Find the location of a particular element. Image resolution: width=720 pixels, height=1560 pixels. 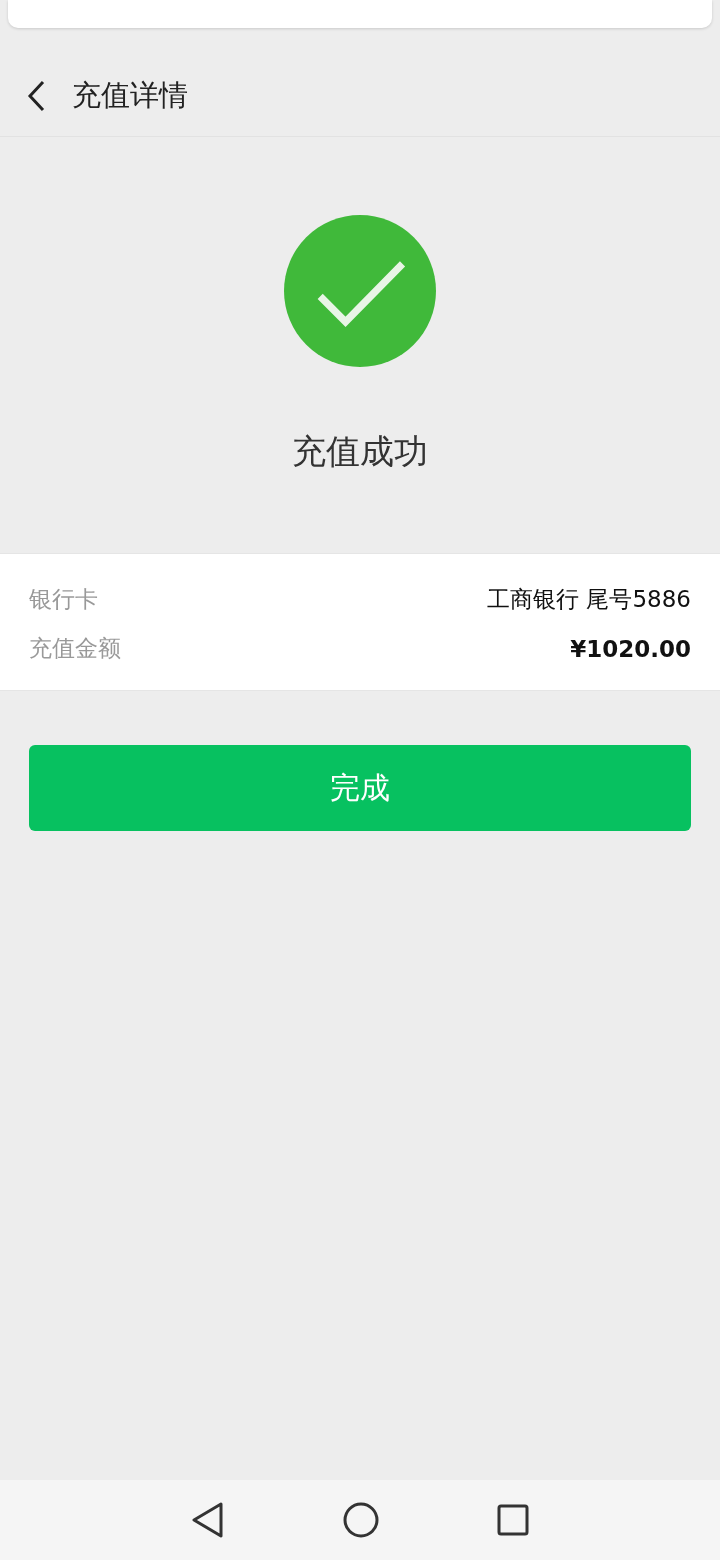

status-text: 充值成功 is located at coordinates (360, 451).